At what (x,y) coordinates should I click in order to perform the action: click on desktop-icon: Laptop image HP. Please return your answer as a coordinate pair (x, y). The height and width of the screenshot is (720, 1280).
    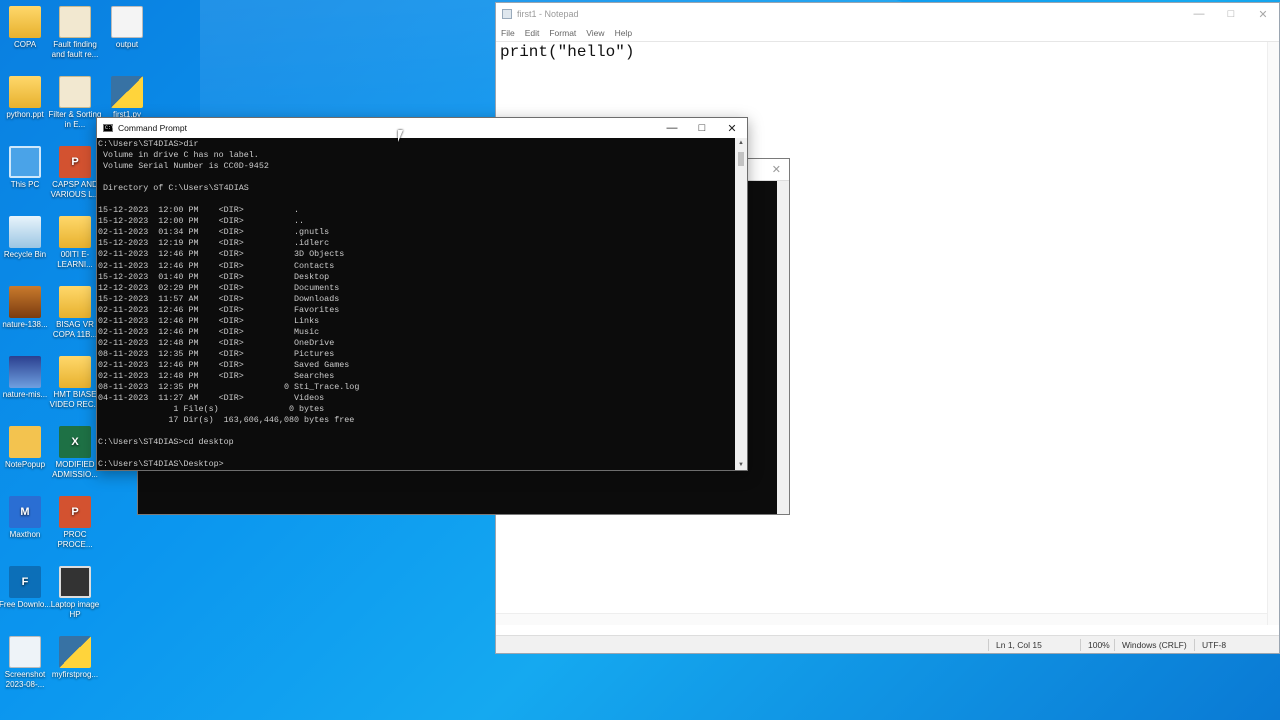
    Looking at the image, I should click on (75, 593).